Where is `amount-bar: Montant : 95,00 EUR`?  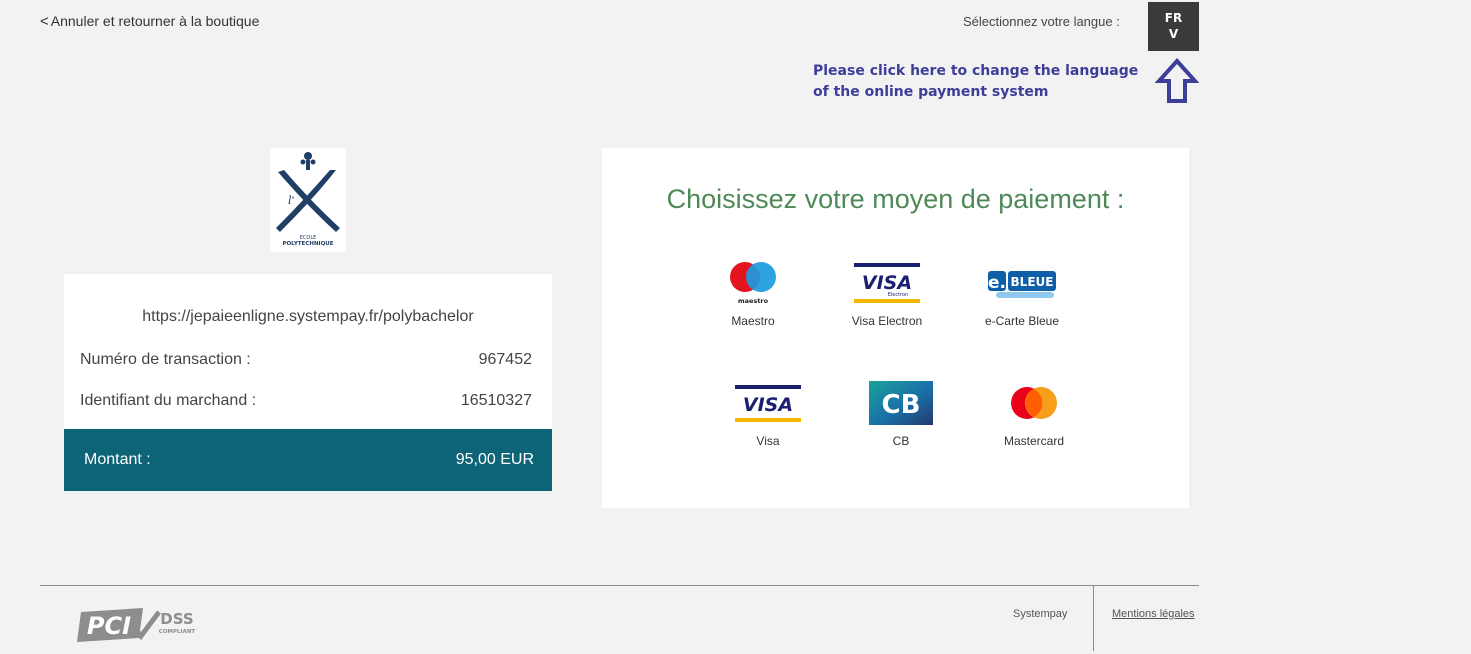
amount-bar: Montant : 95,00 EUR is located at coordinates (308, 460).